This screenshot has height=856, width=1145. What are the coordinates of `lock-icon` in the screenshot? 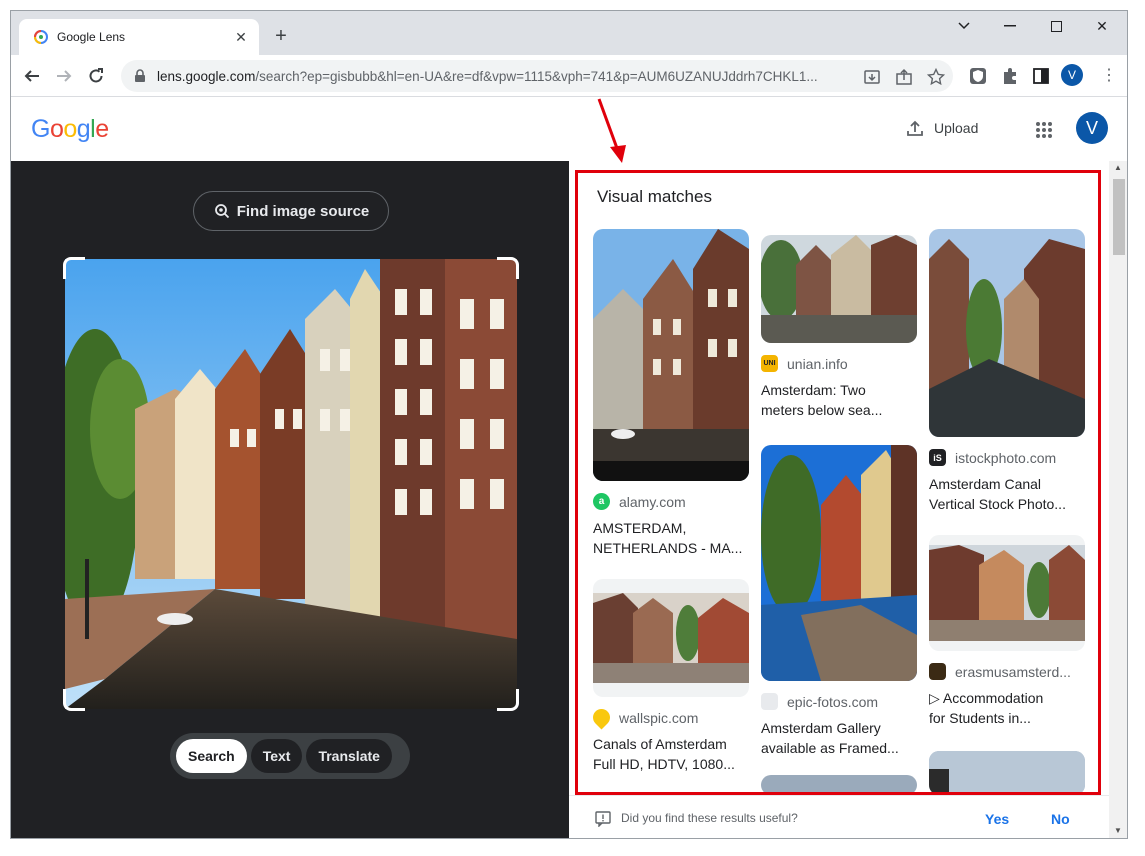 It's located at (140, 75).